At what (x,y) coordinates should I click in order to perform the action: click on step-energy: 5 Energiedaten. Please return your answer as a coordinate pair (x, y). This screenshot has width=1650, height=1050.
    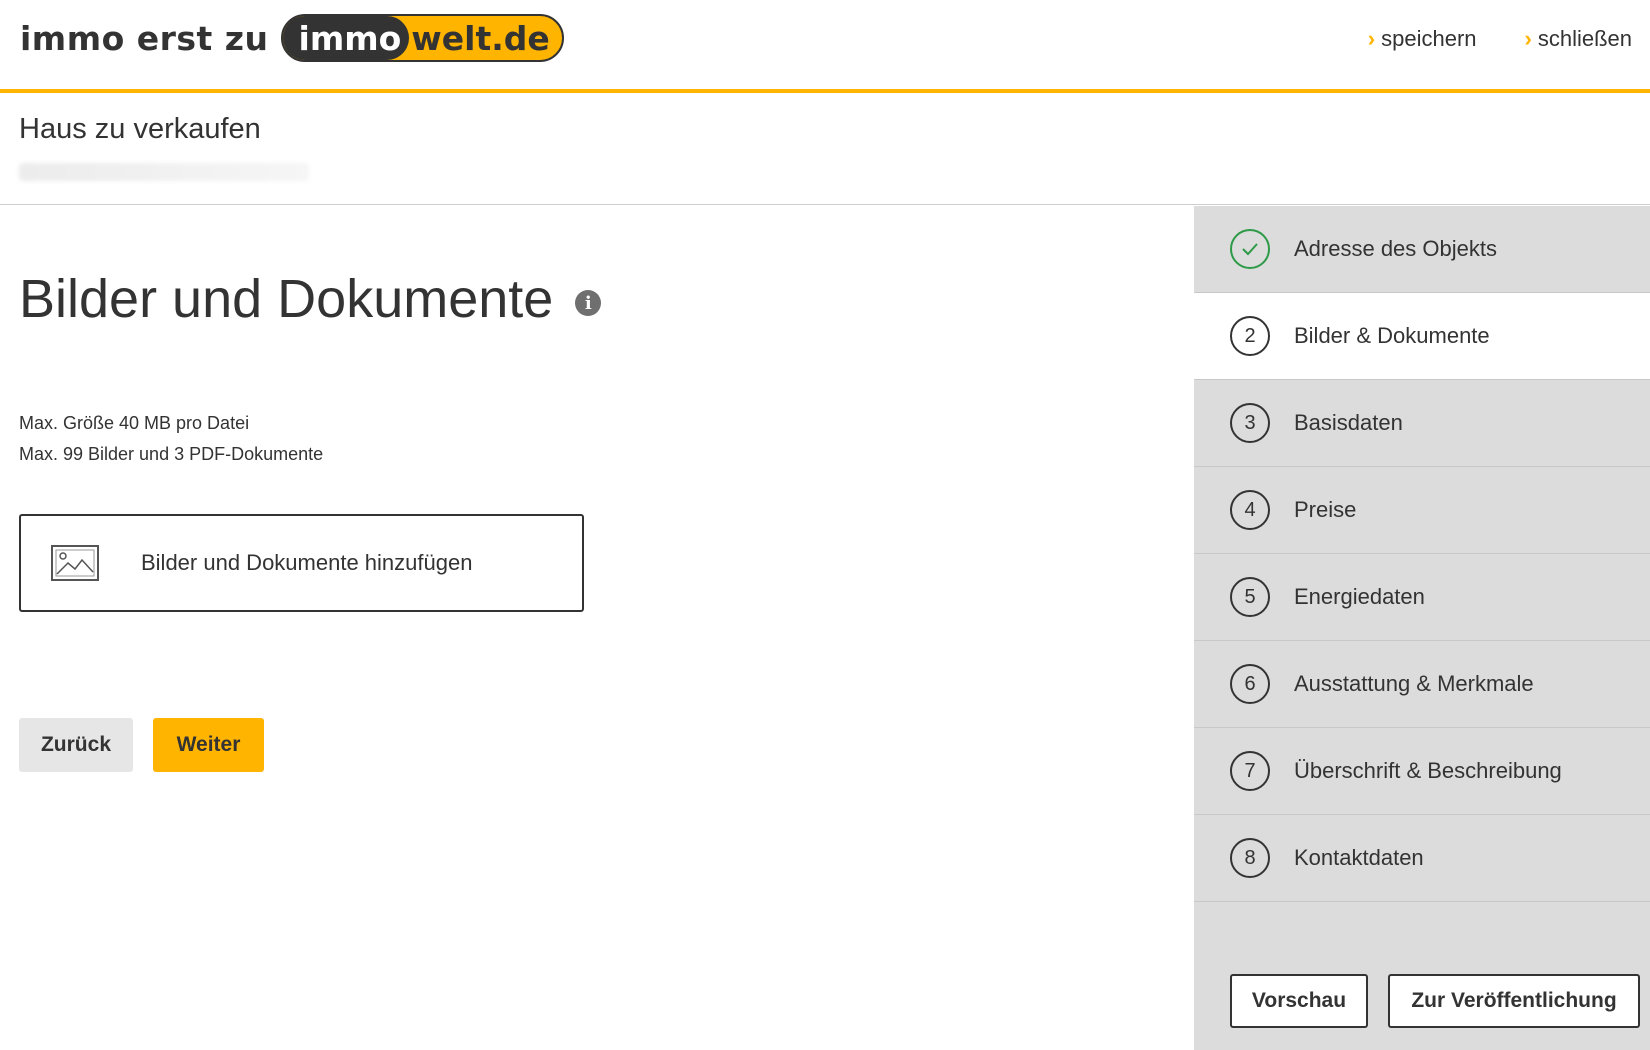
    Looking at the image, I should click on (1422, 597).